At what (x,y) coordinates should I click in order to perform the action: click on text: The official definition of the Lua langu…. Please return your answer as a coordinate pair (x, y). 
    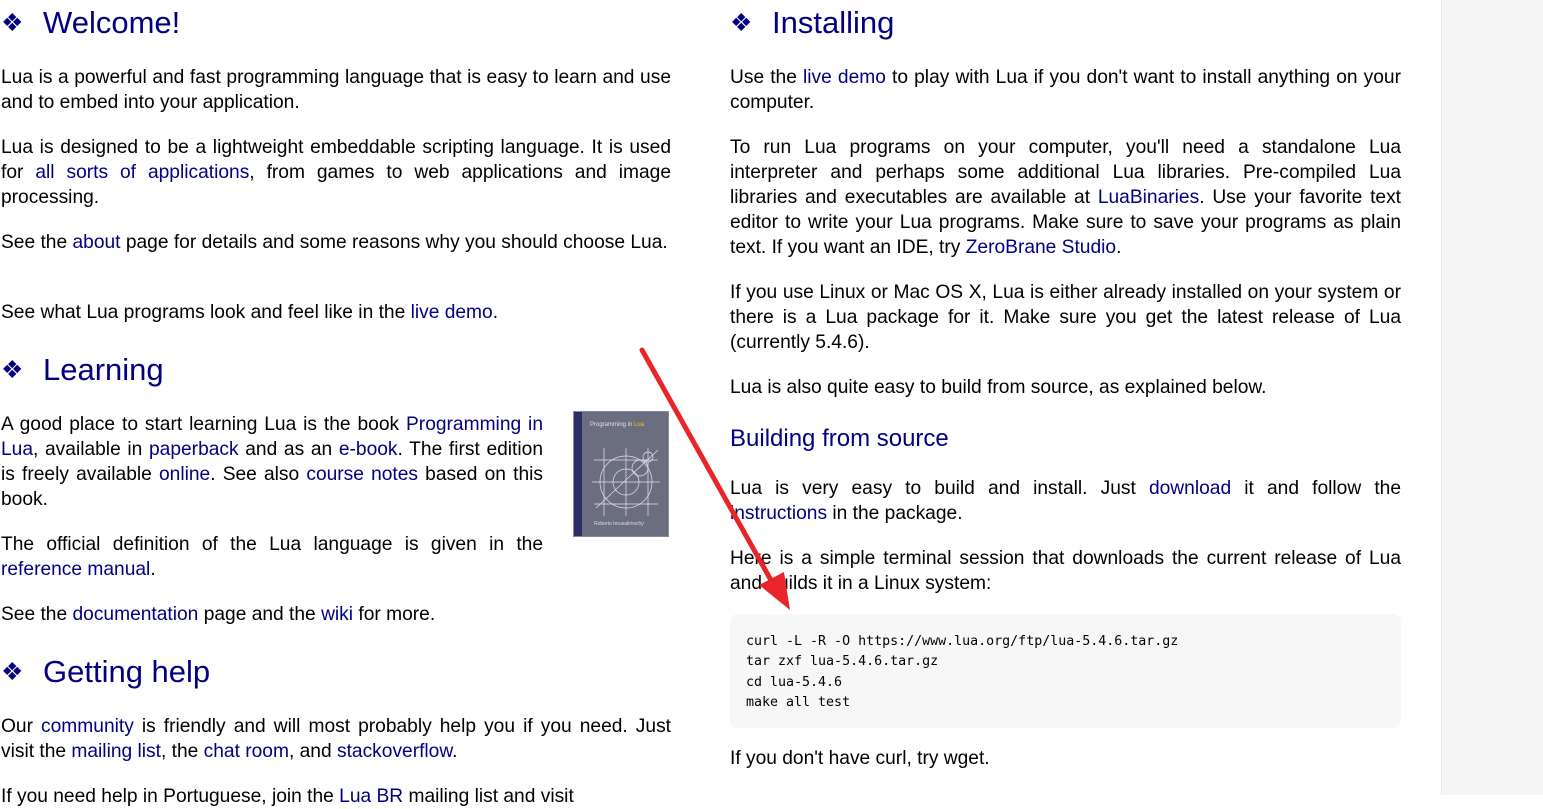
    Looking at the image, I should click on (272, 544).